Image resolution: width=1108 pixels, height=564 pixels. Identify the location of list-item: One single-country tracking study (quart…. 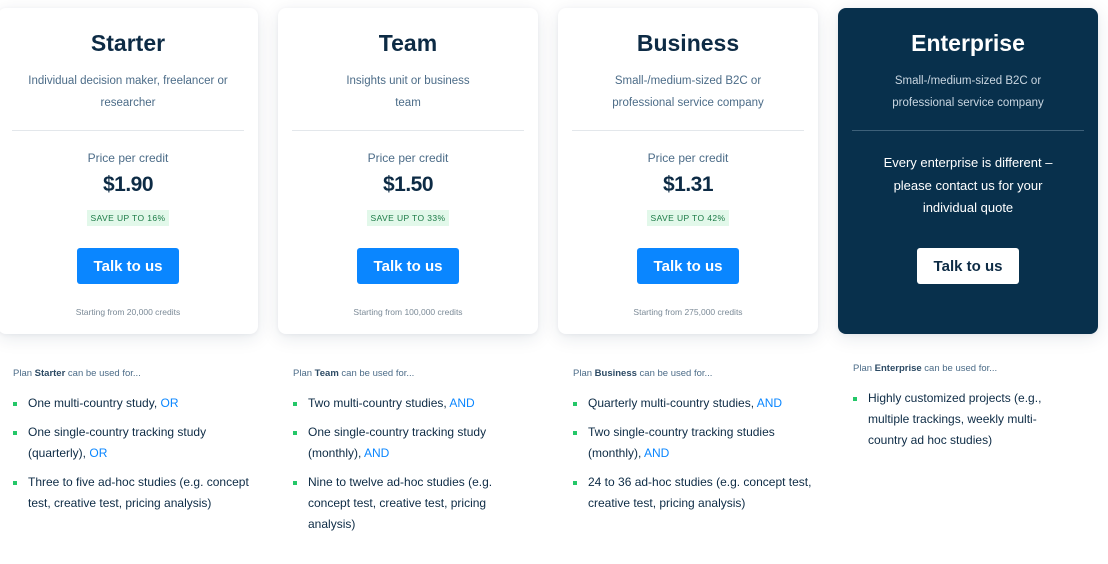
(133, 443).